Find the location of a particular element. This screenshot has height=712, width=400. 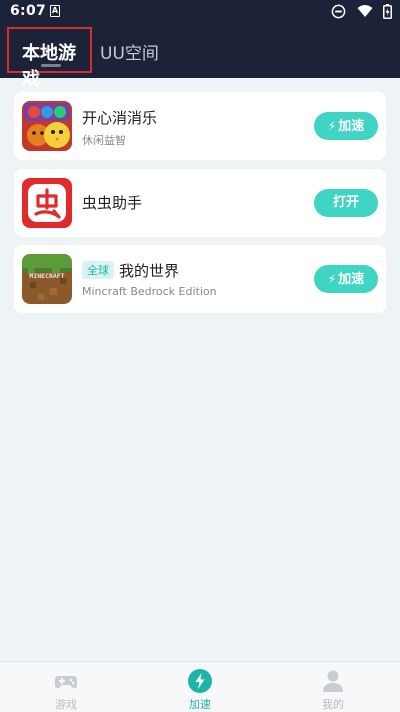

status-bar: 6:07 A is located at coordinates (200, 12).